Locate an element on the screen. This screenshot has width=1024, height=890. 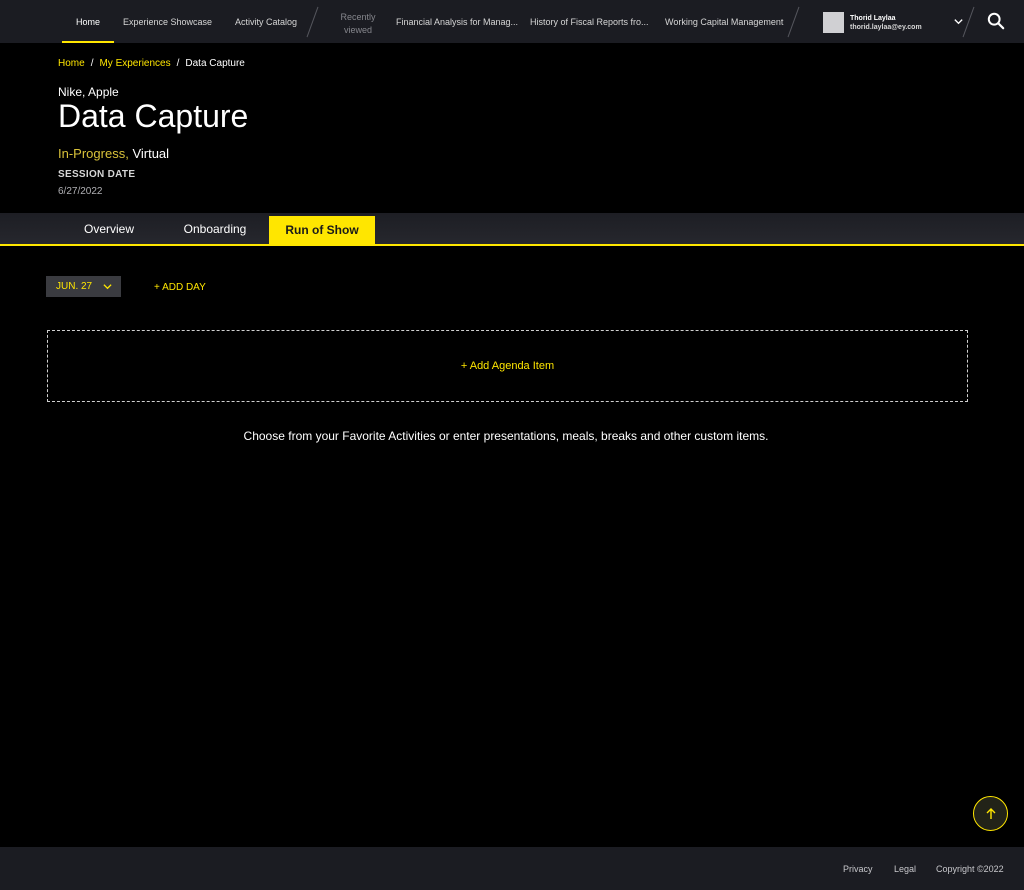
user-name: Thorid Laylaa is located at coordinates (873, 18).